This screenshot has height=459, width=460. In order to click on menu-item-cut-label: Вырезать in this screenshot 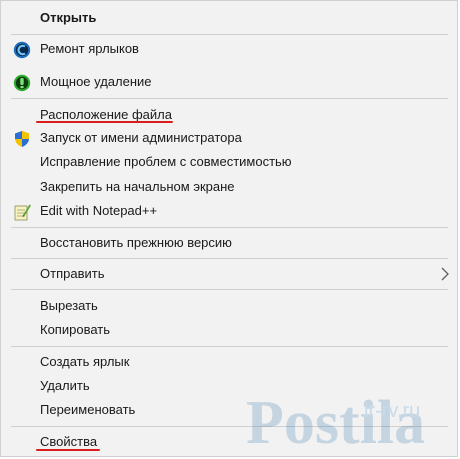, I will do `click(69, 305)`.